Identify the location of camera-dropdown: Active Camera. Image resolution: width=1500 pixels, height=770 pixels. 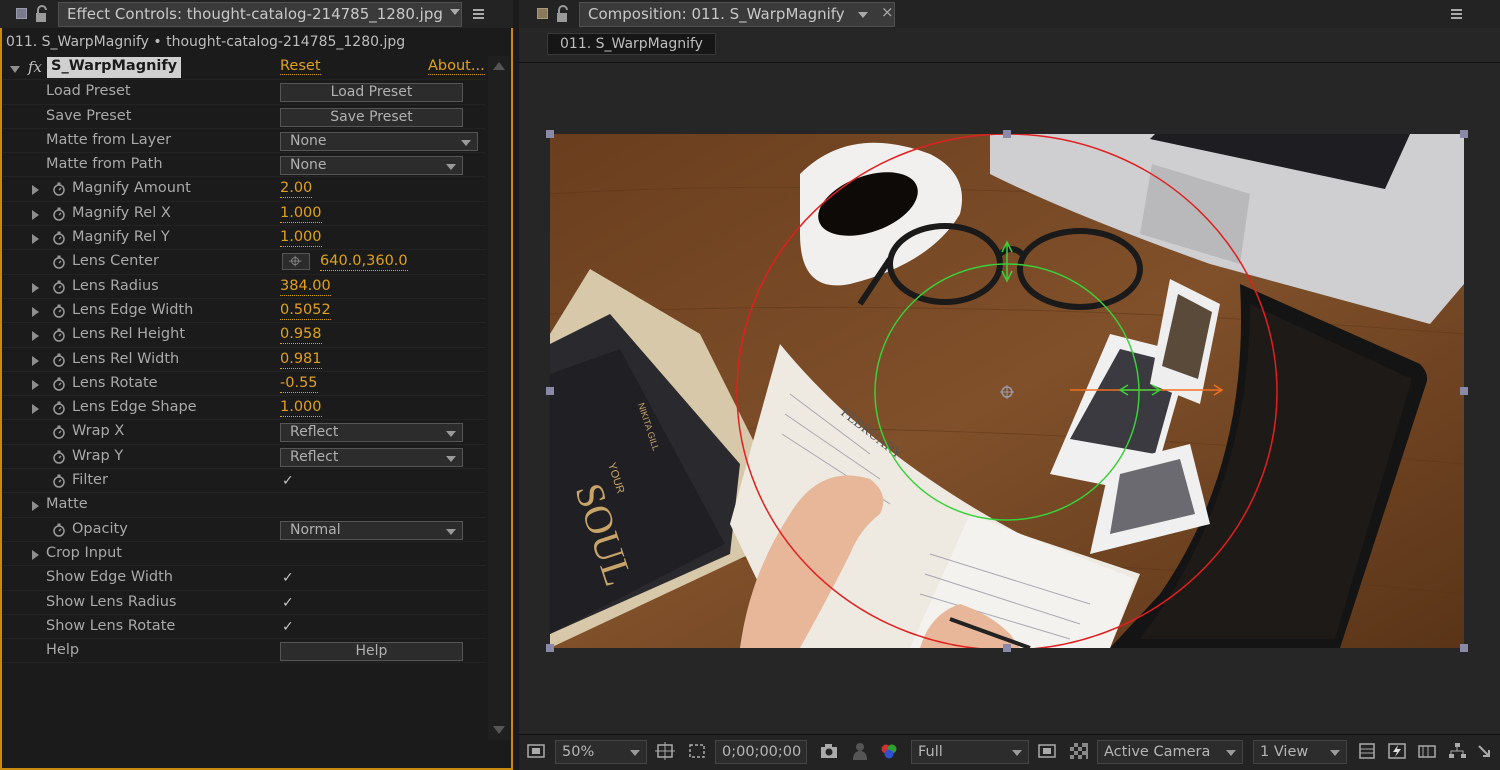
(1170, 752).